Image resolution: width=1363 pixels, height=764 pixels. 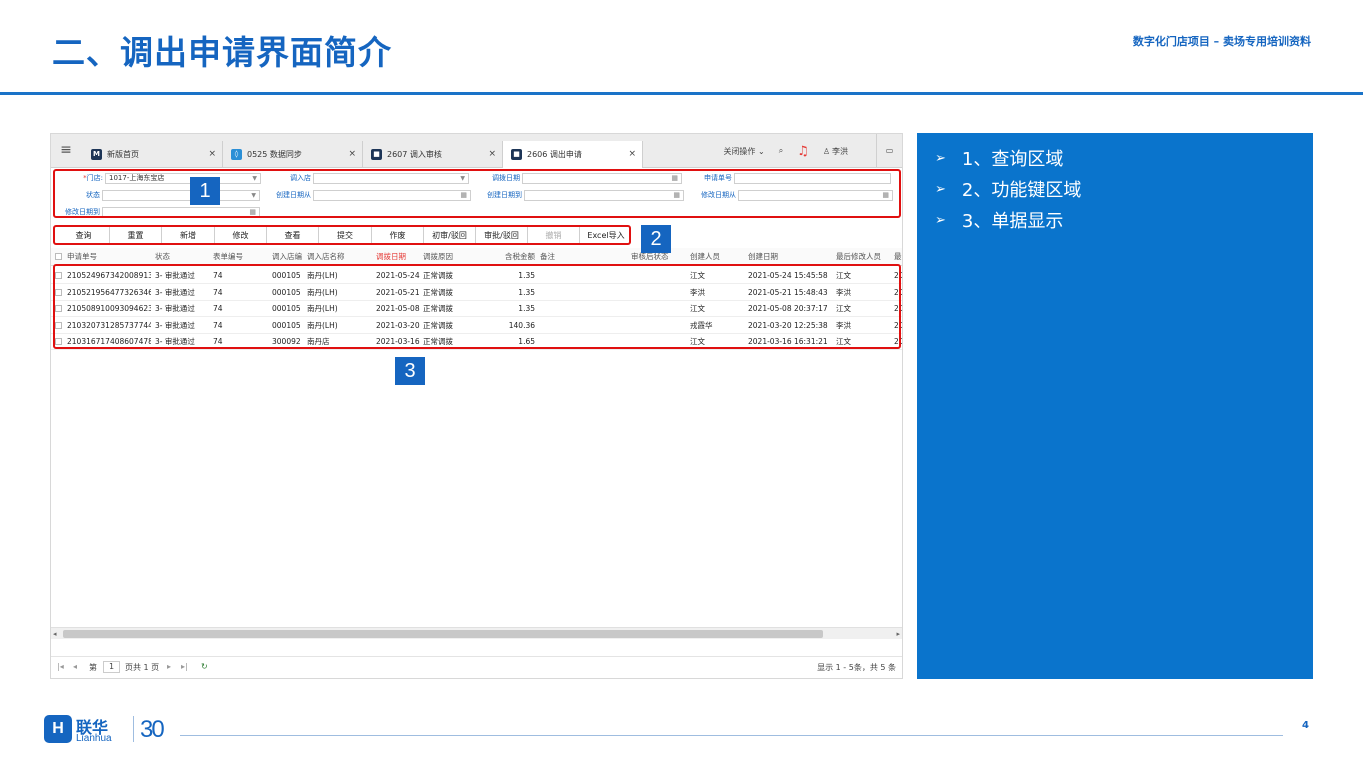 I want to click on marker-2: 2, so click(x=656, y=239).